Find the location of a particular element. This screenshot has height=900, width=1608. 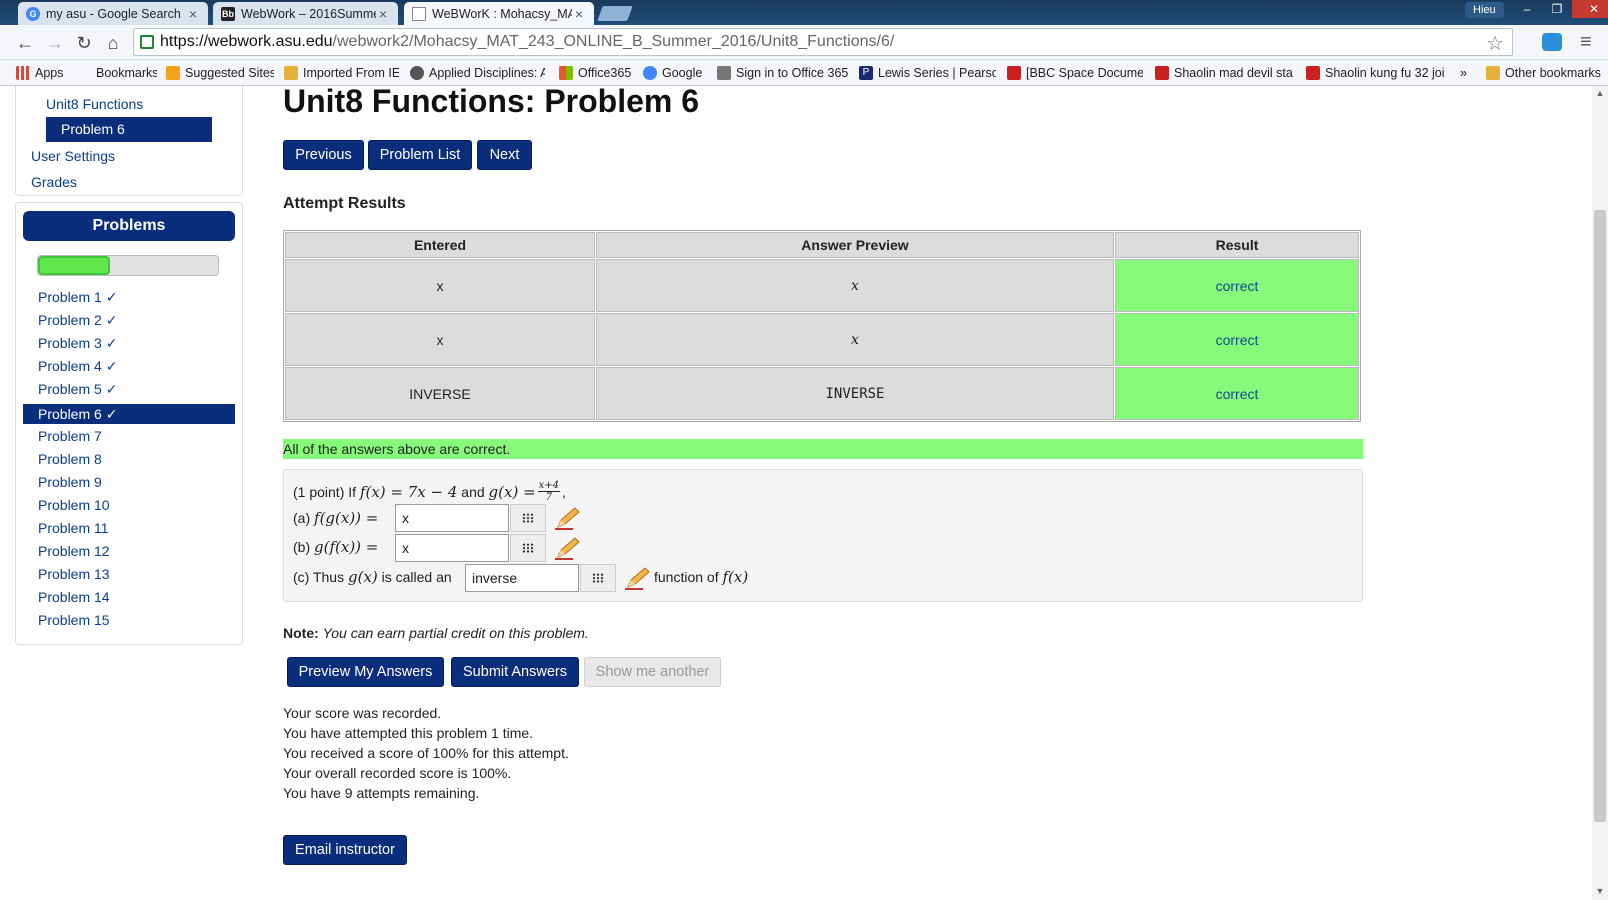

problem-link-11: Problem 11 is located at coordinates (73, 528).